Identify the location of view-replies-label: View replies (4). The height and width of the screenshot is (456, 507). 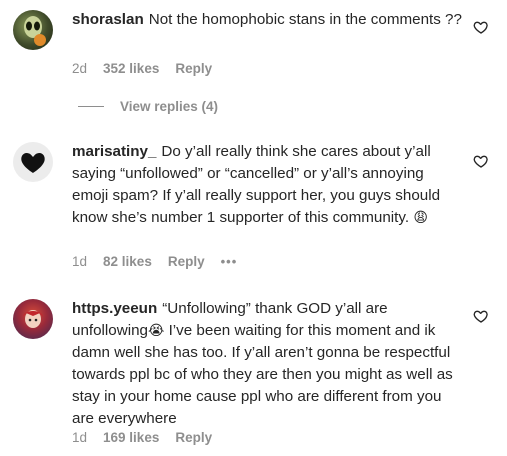
(169, 106).